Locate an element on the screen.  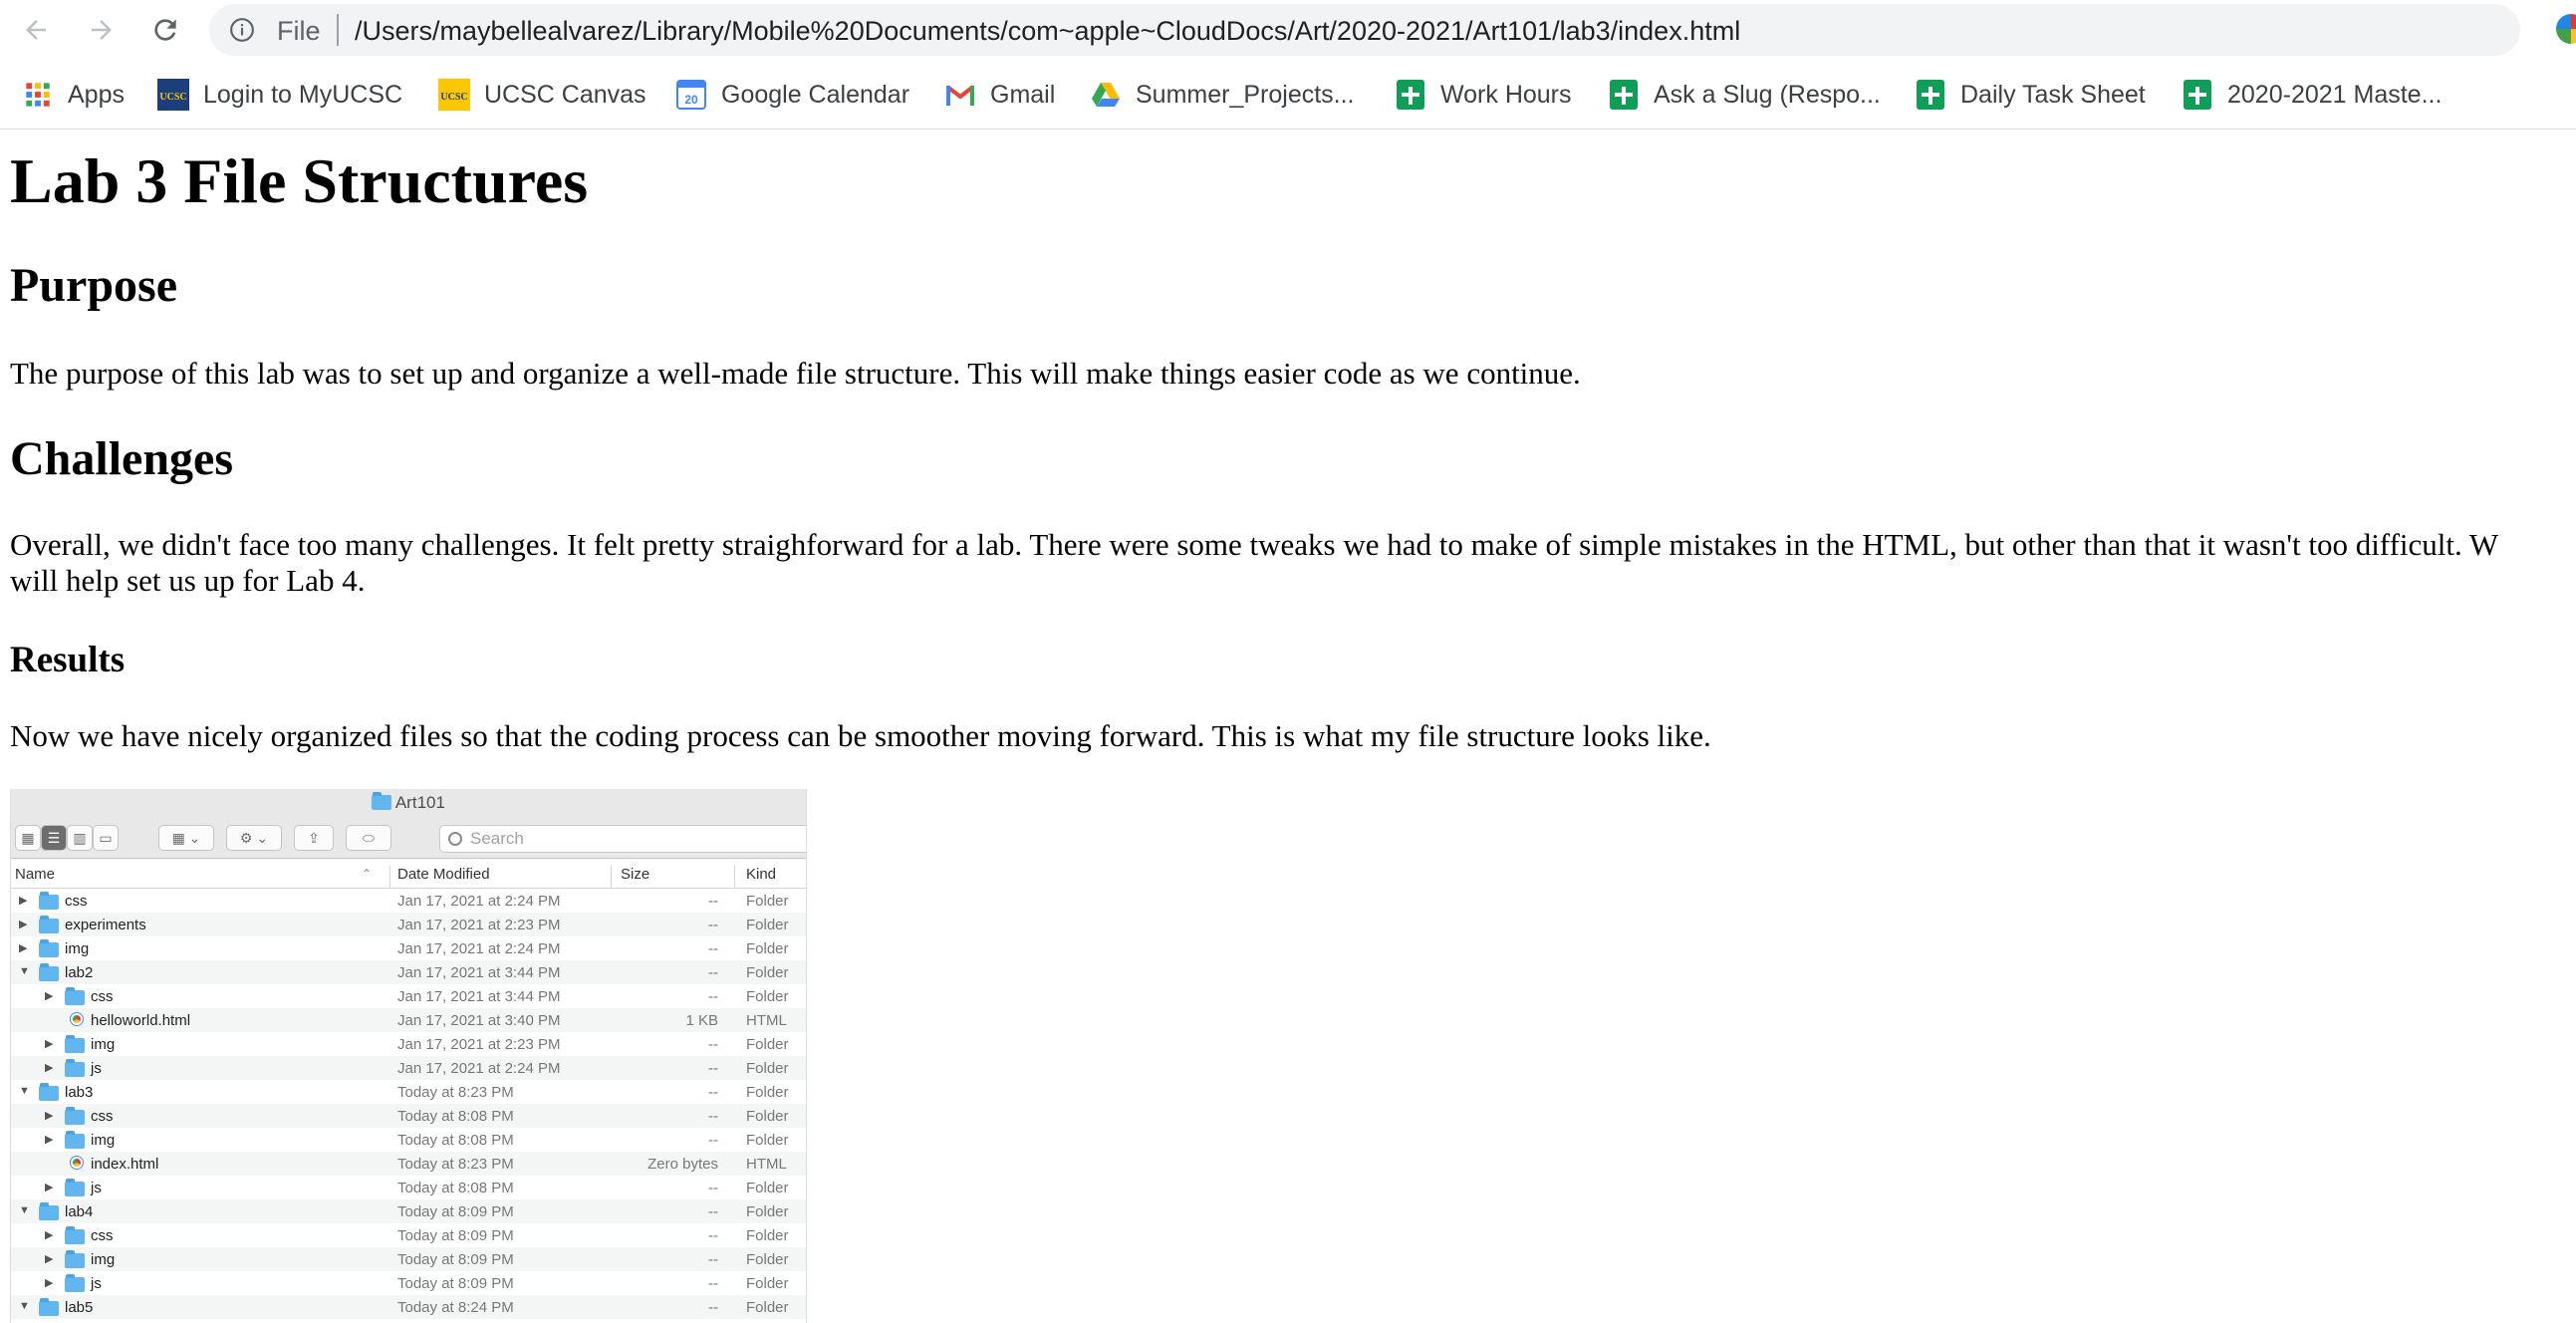
group-by-icon: ▦ ⌄ is located at coordinates (186, 838).